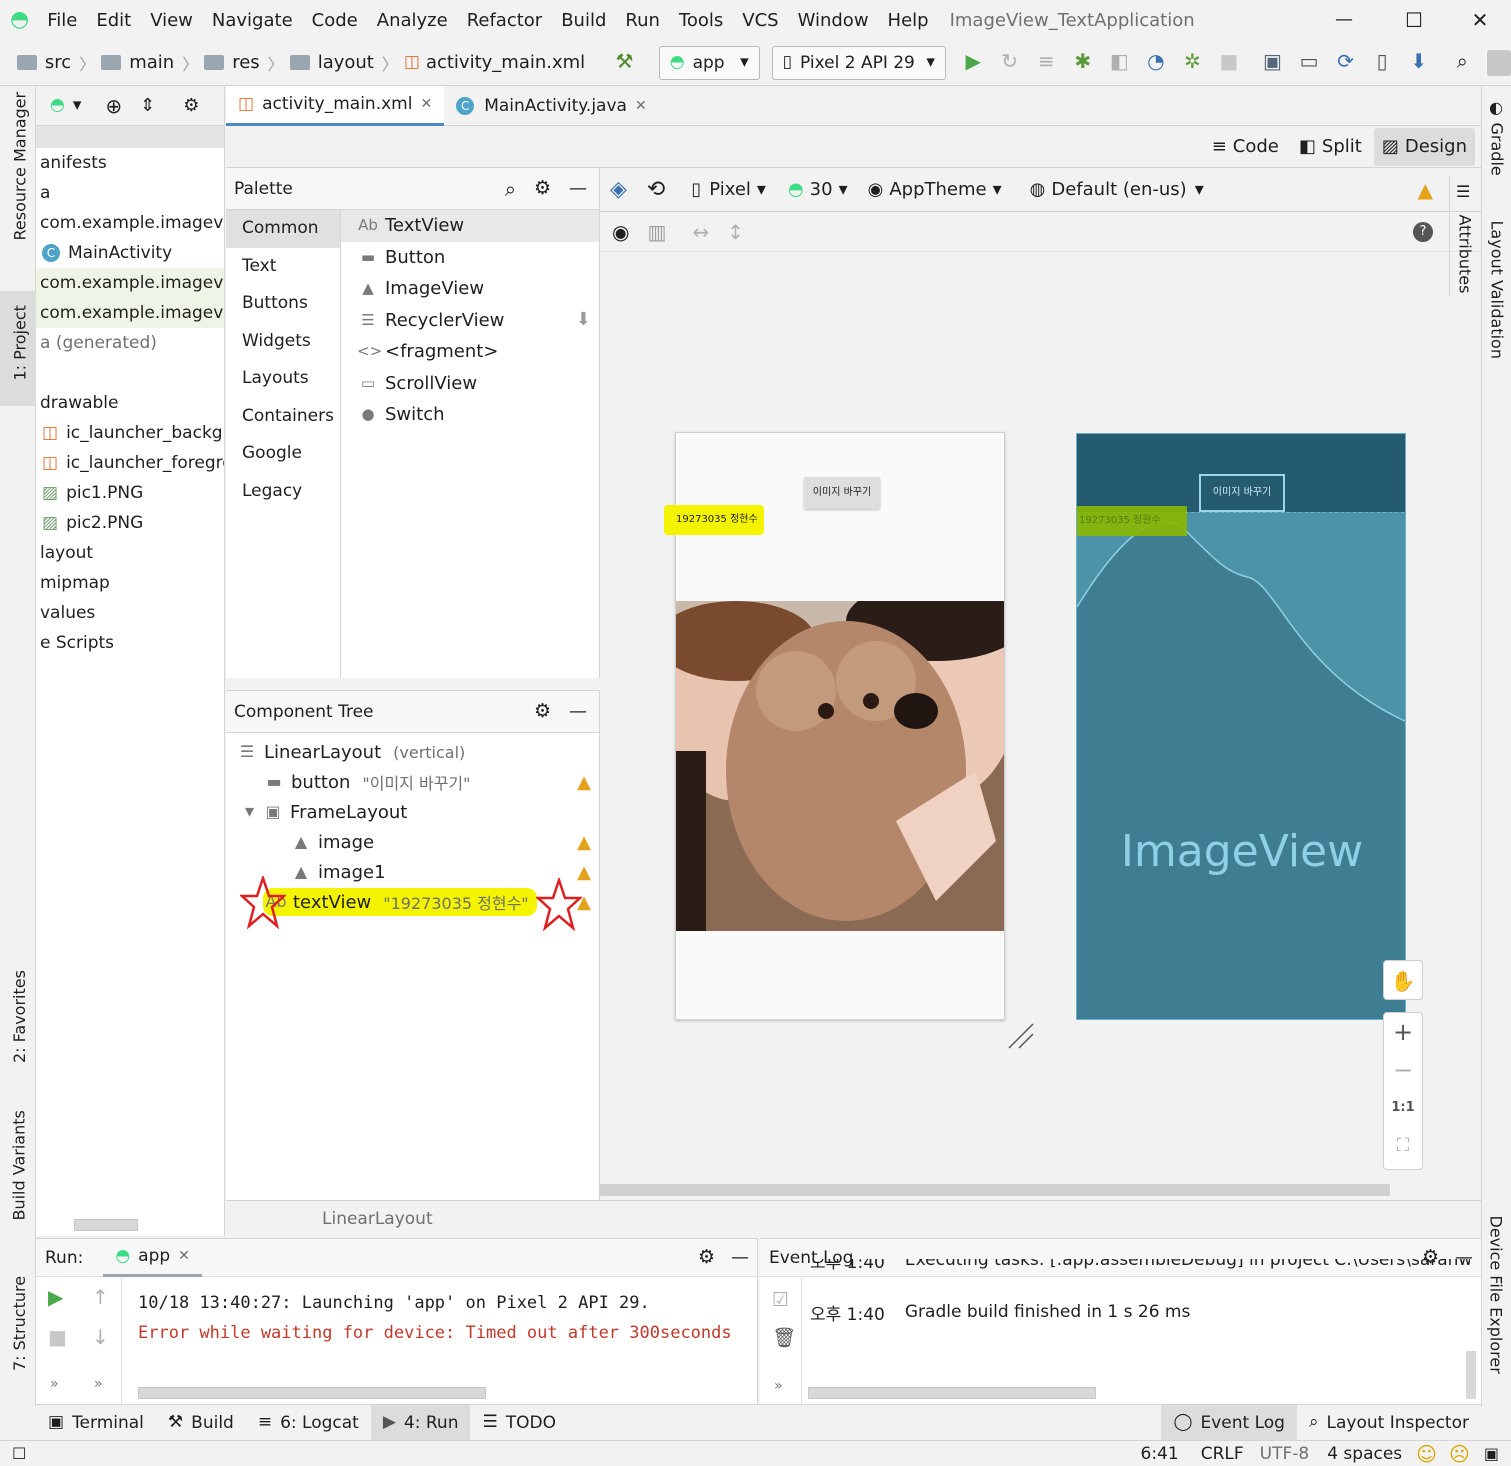 The image size is (1511, 1466). What do you see at coordinates (641, 106) in the screenshot?
I see `close-tab-icon: ✕` at bounding box center [641, 106].